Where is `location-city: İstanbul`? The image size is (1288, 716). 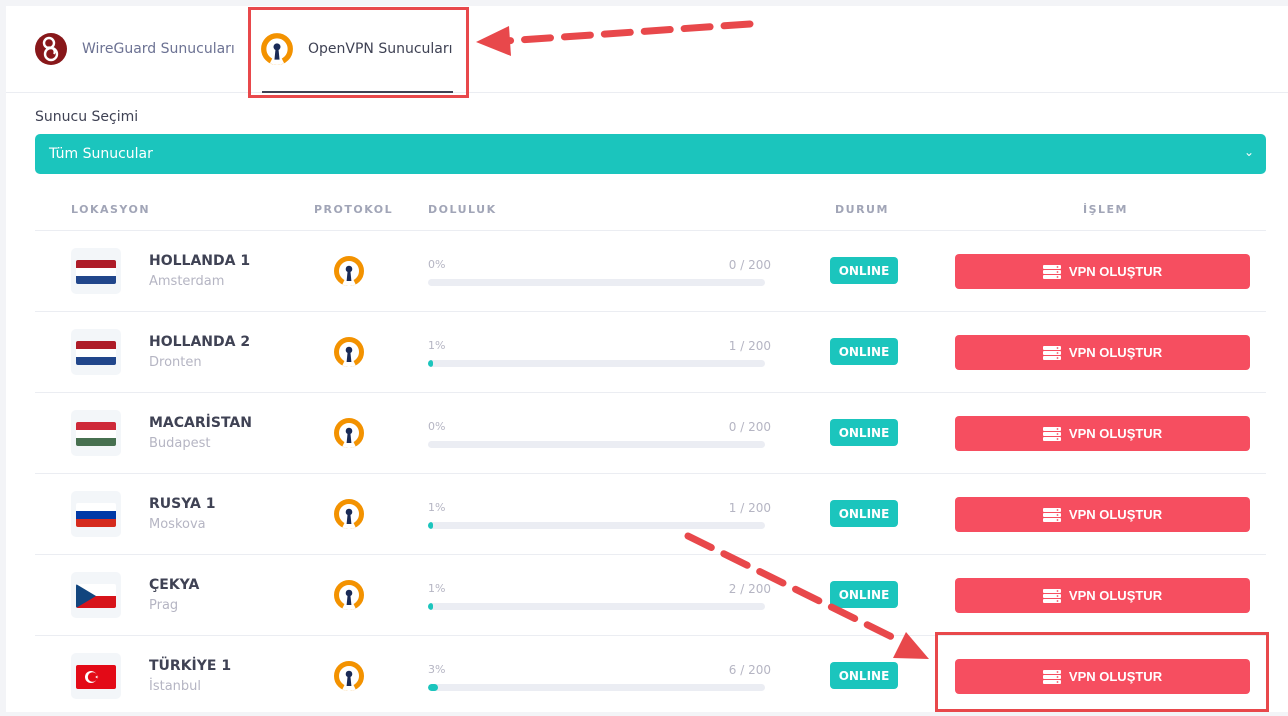
location-city: İstanbul is located at coordinates (175, 686).